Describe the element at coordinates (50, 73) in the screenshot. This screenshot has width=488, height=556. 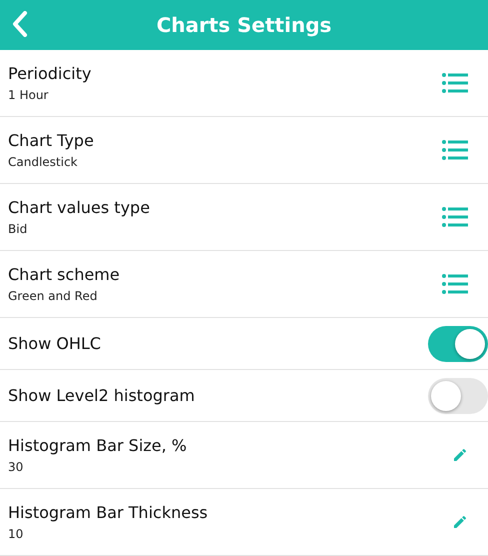
I see `setting-label: Periodicity` at that location.